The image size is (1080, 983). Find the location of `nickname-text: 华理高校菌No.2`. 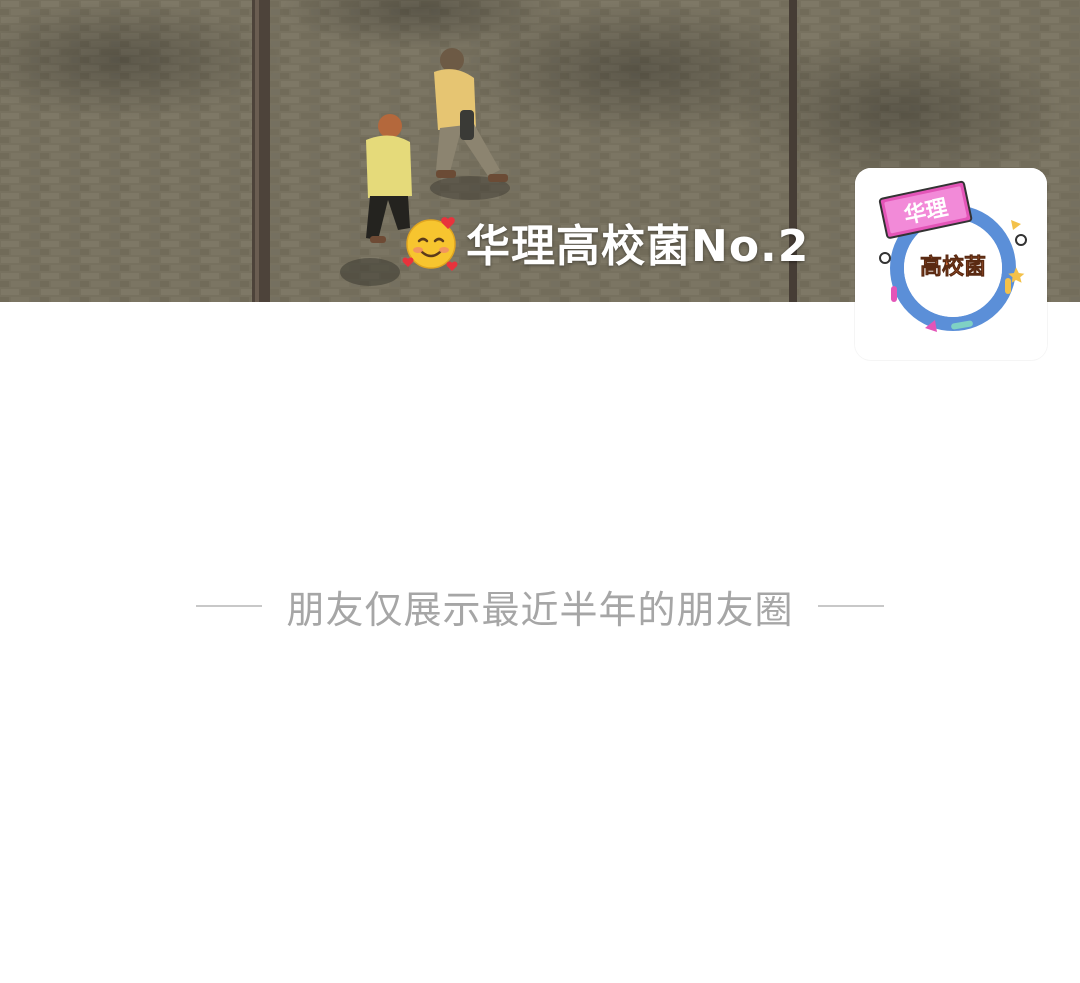

nickname-text: 华理高校菌No.2 is located at coordinates (638, 246).